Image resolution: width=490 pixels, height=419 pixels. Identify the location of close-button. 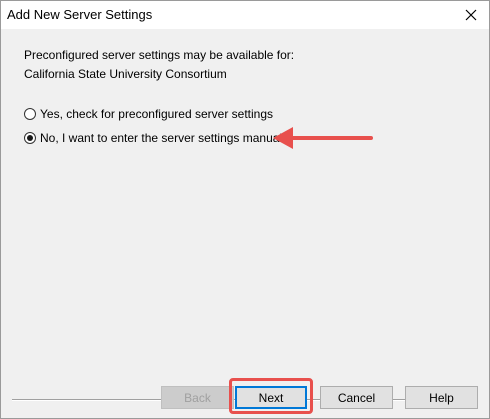
(471, 15).